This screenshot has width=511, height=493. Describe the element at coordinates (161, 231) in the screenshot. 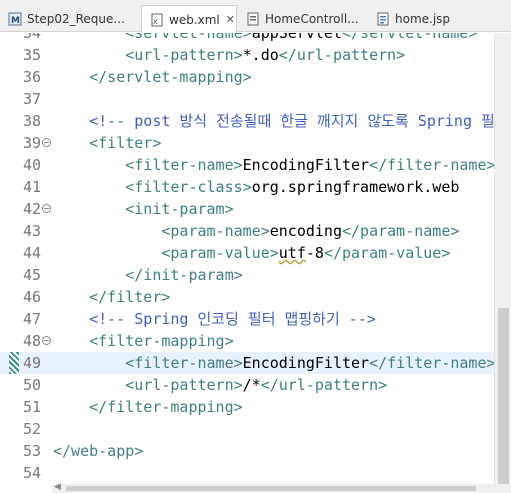

I see `xml-tag: <param-name>` at that location.